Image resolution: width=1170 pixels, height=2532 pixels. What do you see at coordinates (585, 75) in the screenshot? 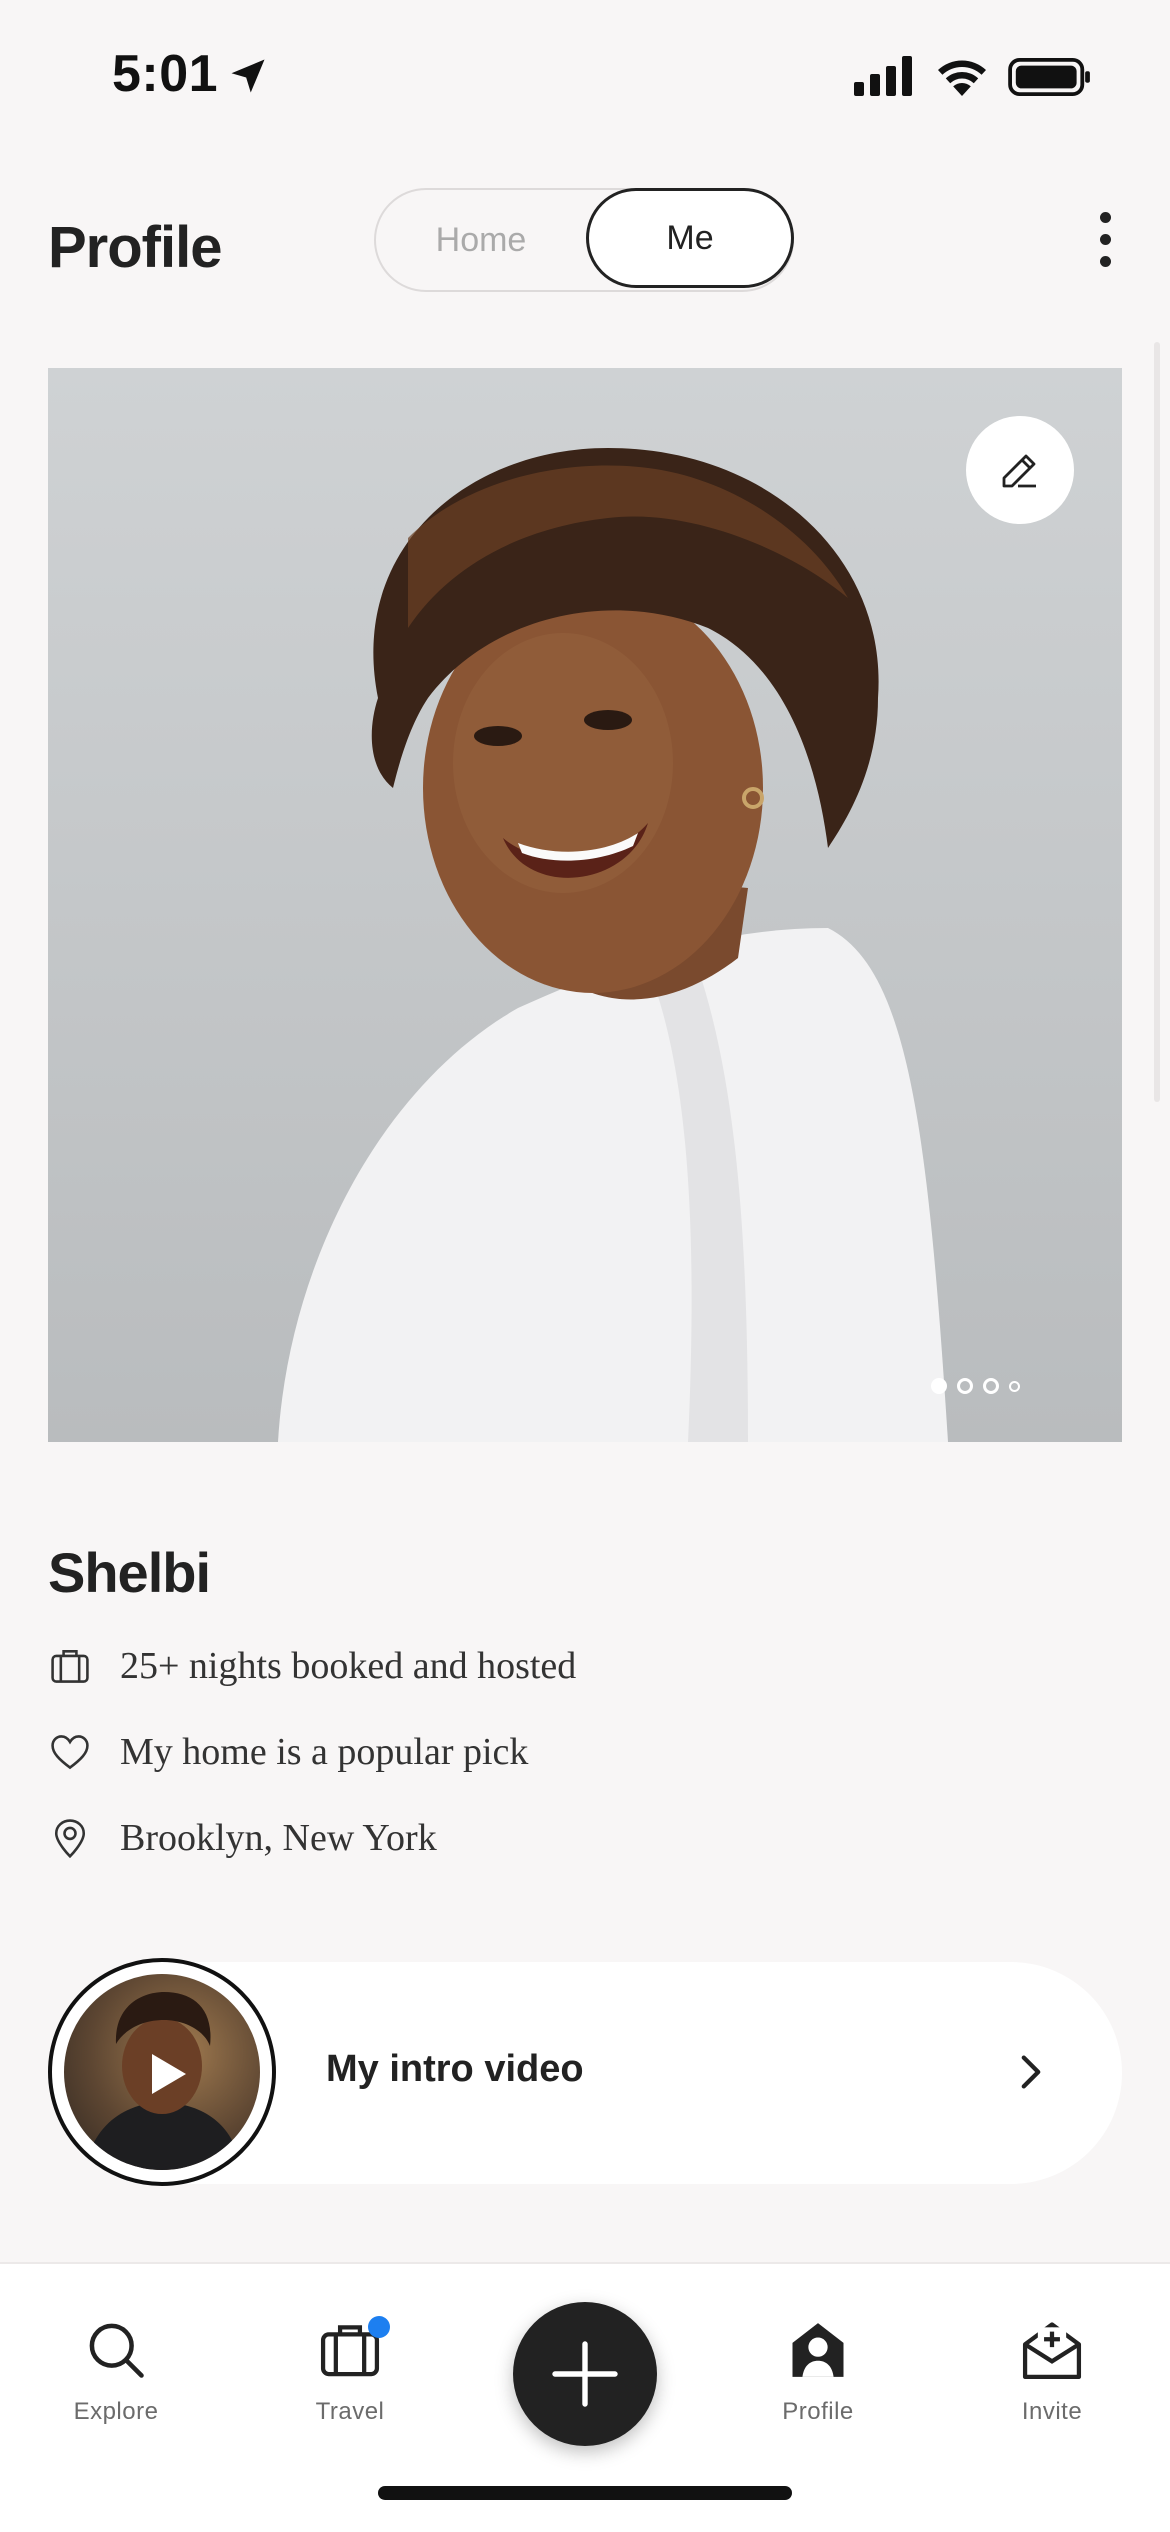
I see `status-bar: 5:01` at bounding box center [585, 75].